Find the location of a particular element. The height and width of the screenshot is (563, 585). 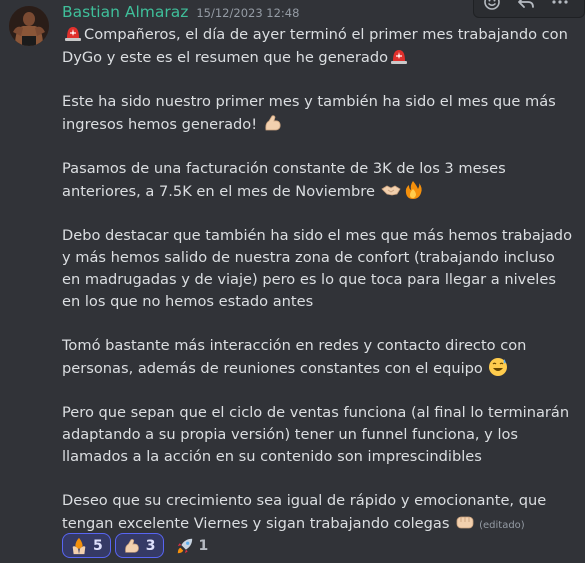

reaction-flexed-biceps: 3 is located at coordinates (139, 545).